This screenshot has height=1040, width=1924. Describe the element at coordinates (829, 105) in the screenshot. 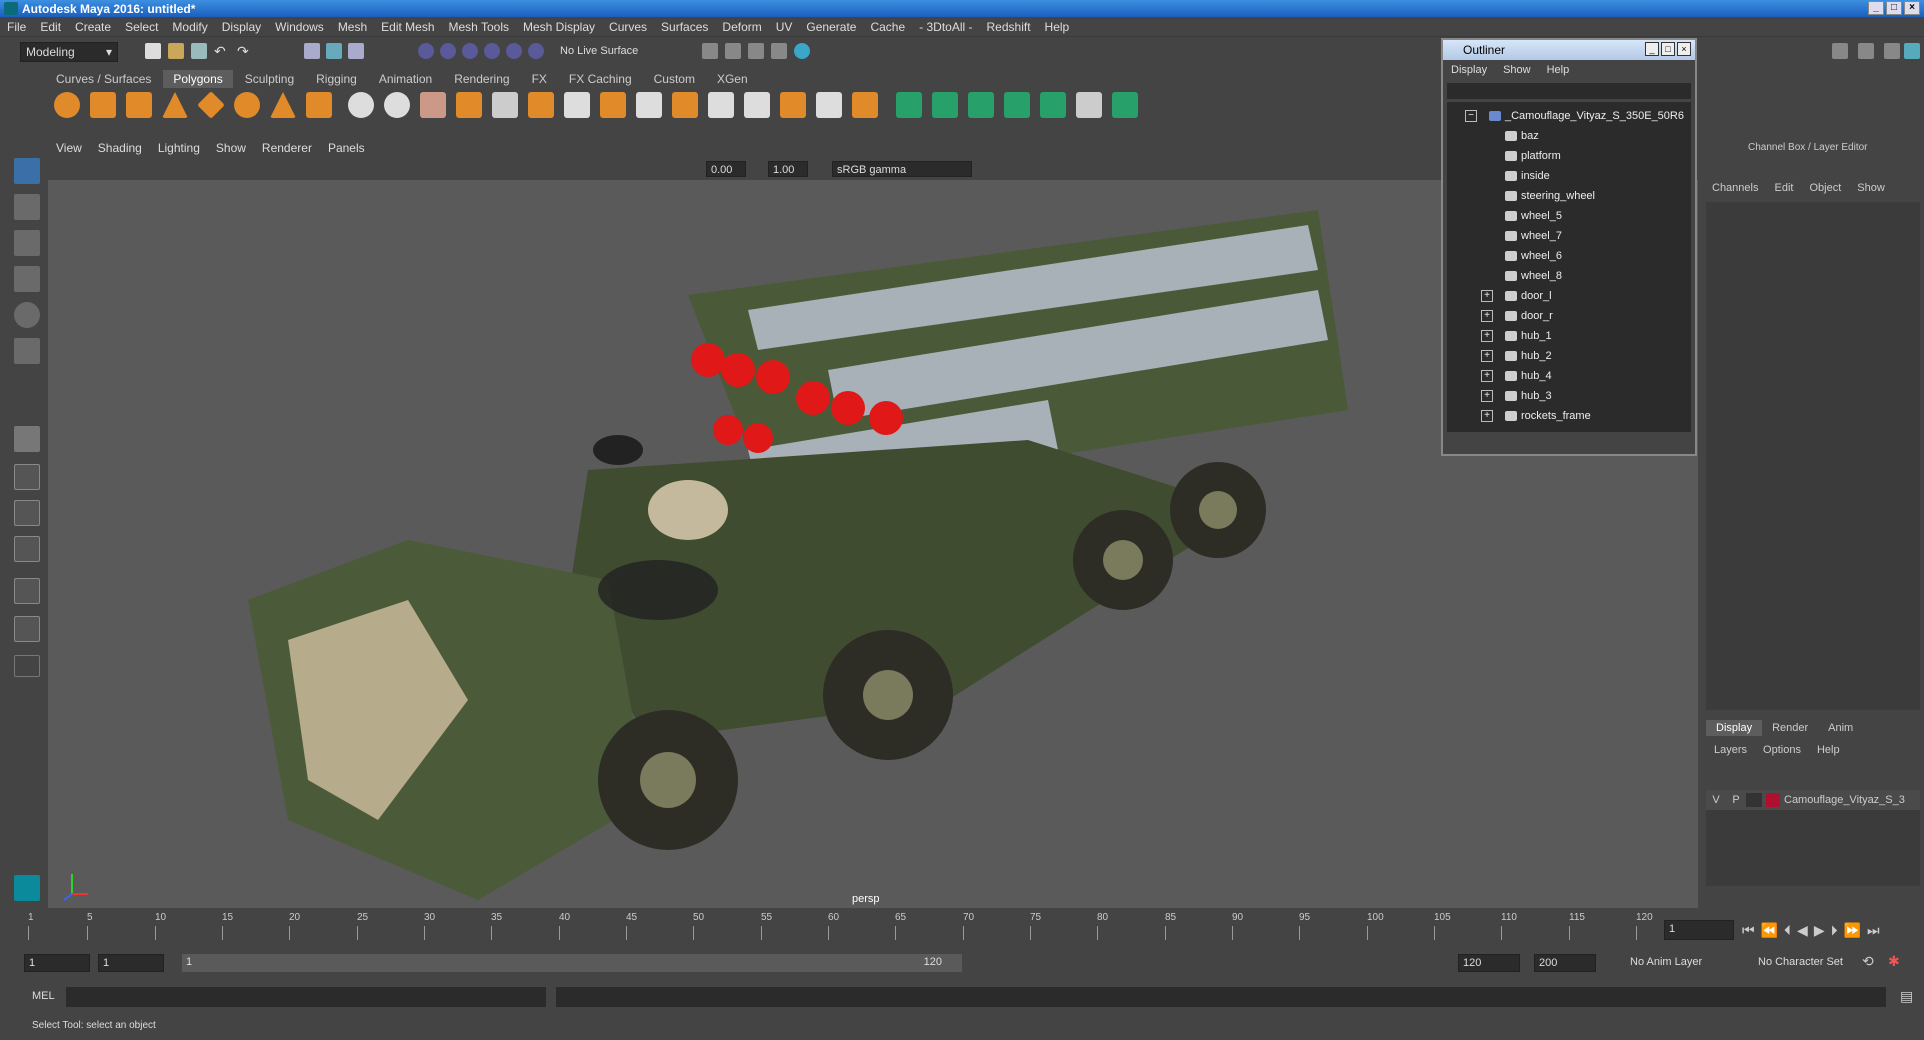

I see `fill-hole-icon` at that location.